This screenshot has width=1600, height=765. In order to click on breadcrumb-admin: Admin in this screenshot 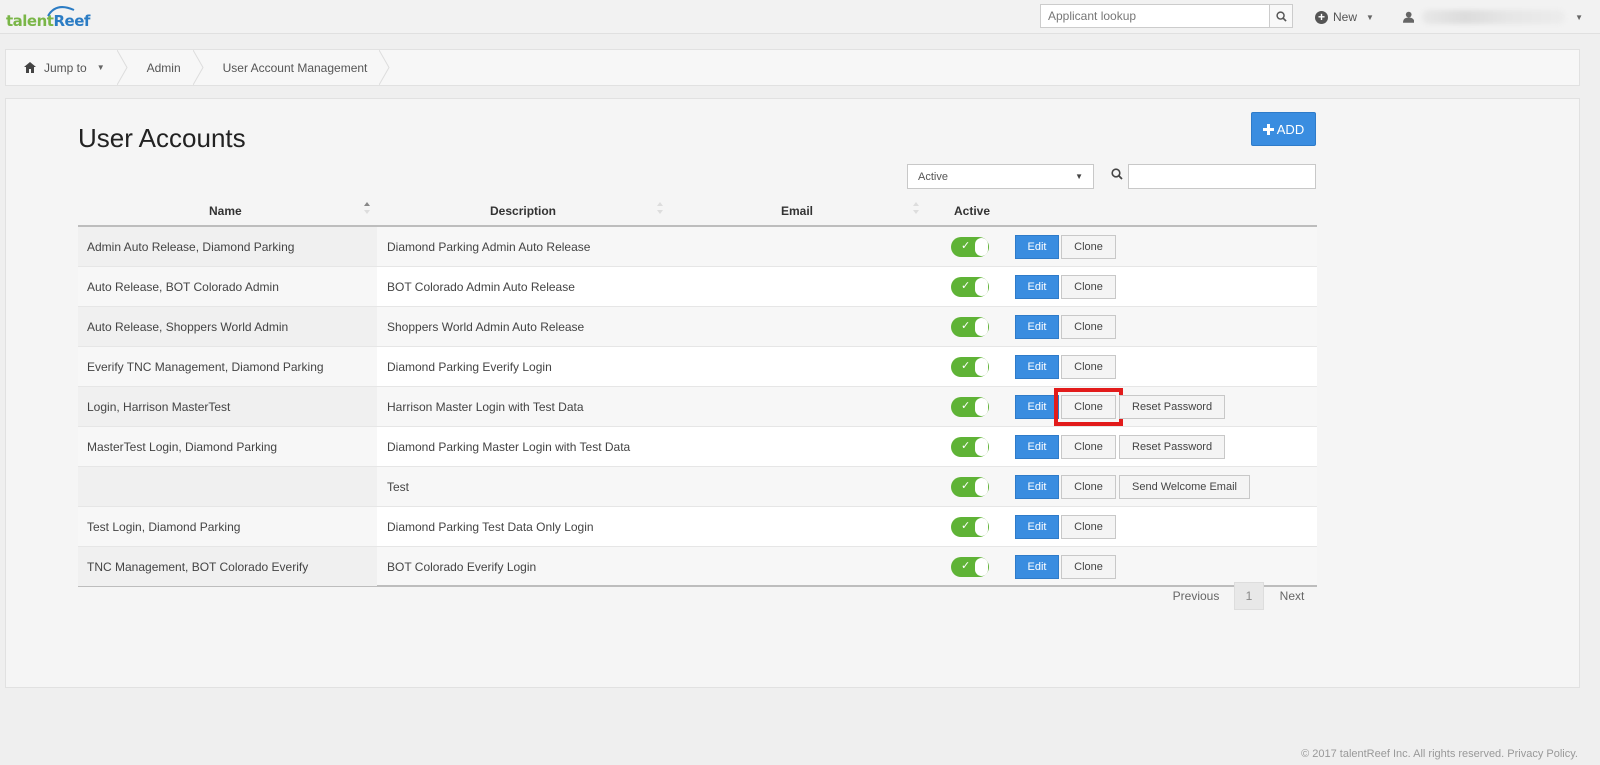, I will do `click(167, 67)`.